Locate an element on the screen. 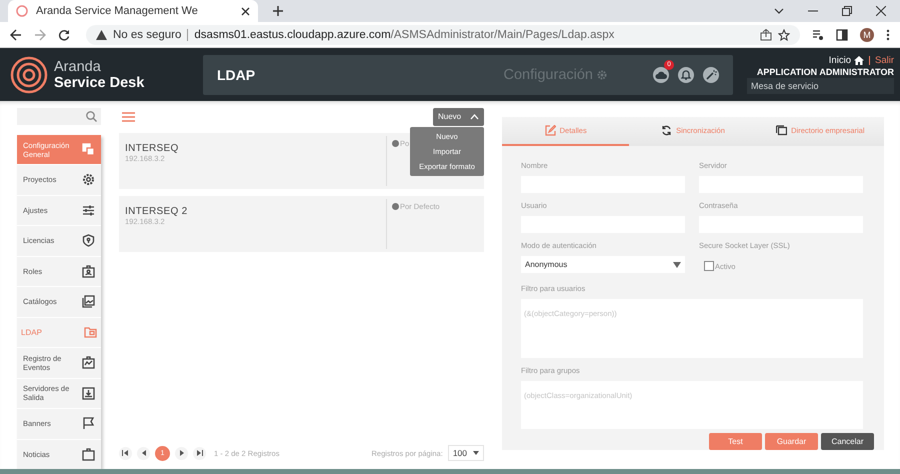 The width and height of the screenshot is (900, 474). previous-page-button is located at coordinates (143, 453).